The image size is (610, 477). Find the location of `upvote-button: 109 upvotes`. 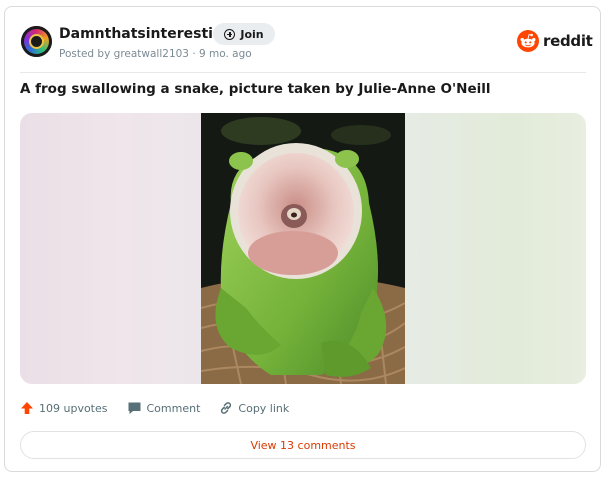

upvote-button: 109 upvotes is located at coordinates (64, 408).